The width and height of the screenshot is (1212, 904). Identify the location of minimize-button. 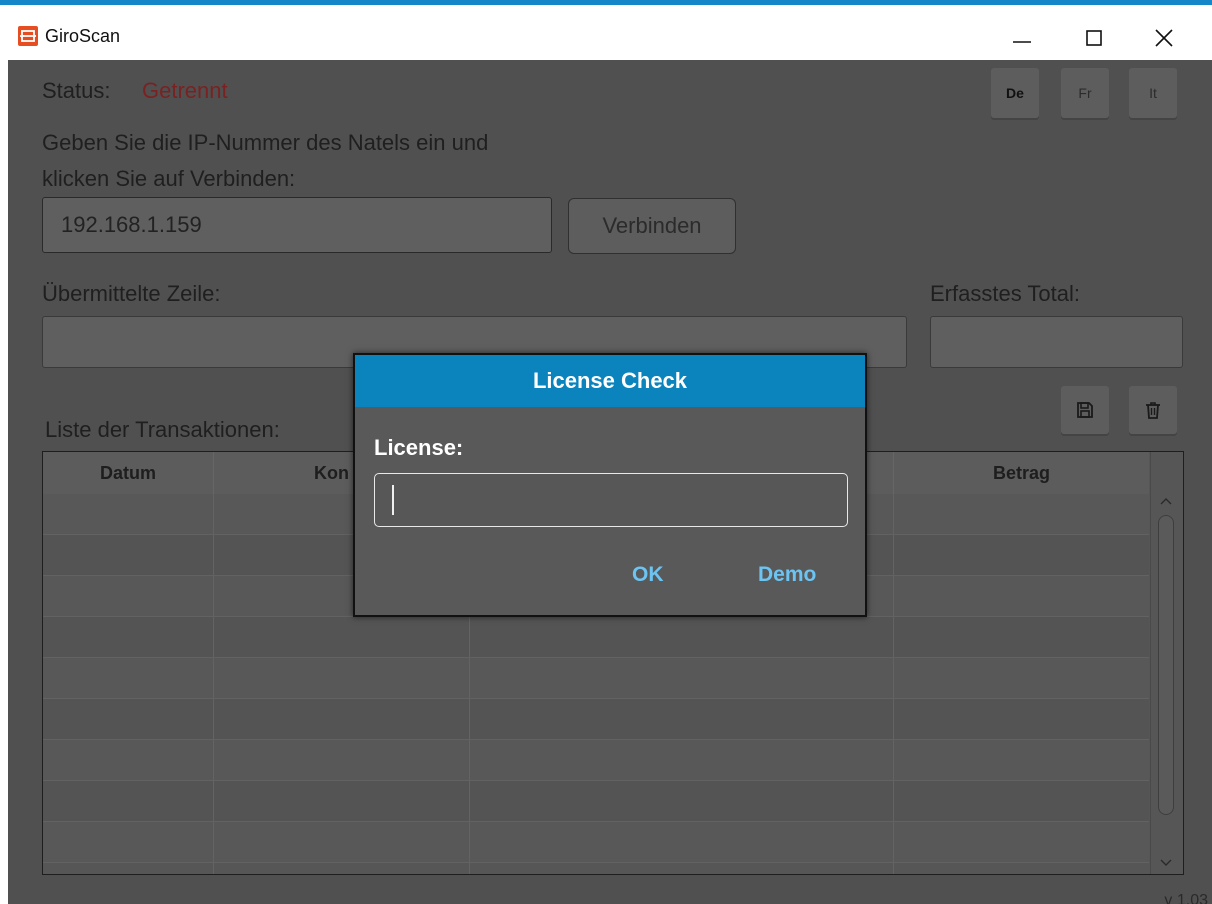
(1022, 37).